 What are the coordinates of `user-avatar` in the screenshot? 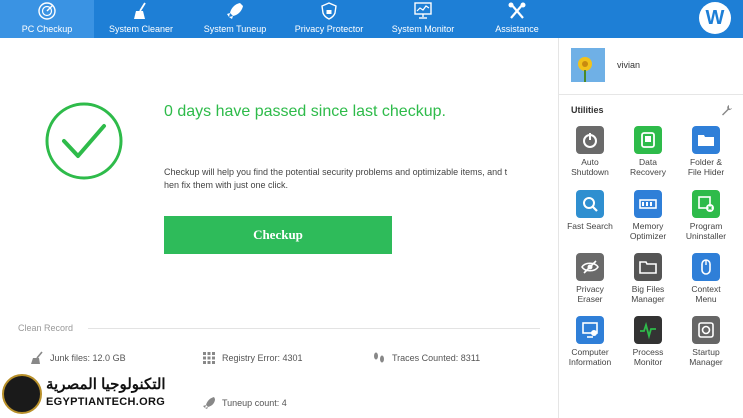 It's located at (588, 65).